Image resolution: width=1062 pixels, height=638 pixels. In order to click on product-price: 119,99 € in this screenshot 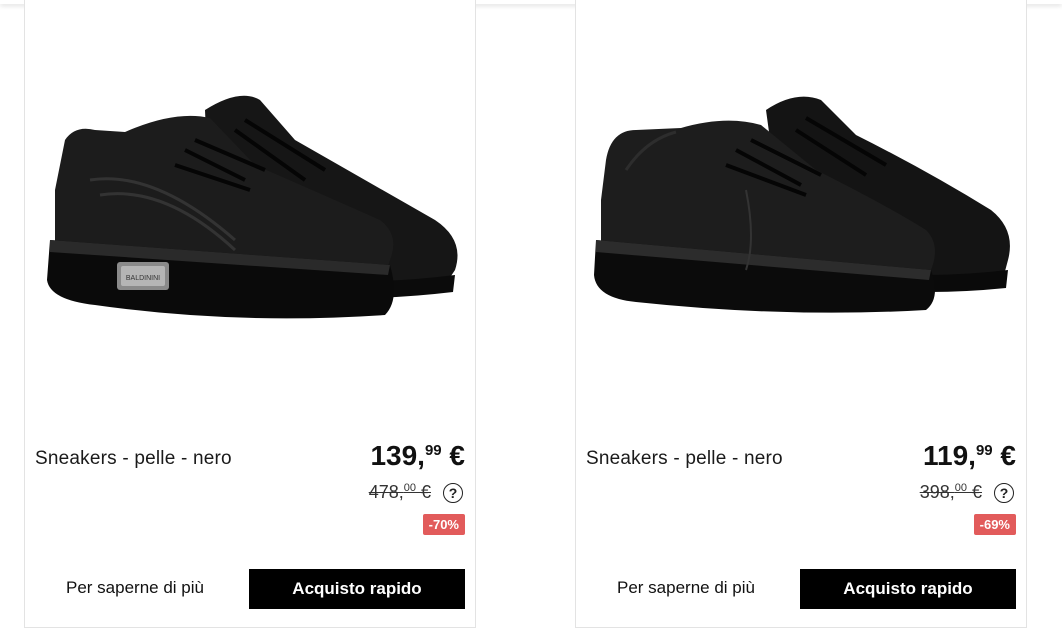, I will do `click(969, 455)`.